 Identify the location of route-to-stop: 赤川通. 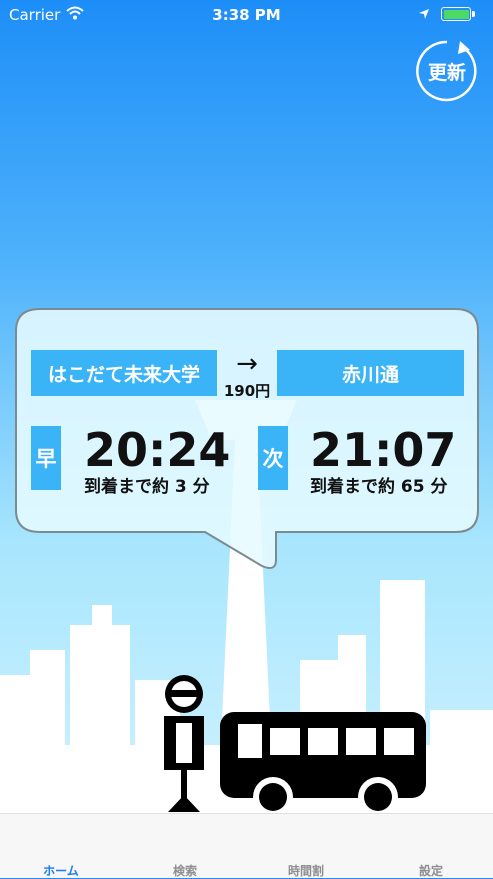
(370, 373).